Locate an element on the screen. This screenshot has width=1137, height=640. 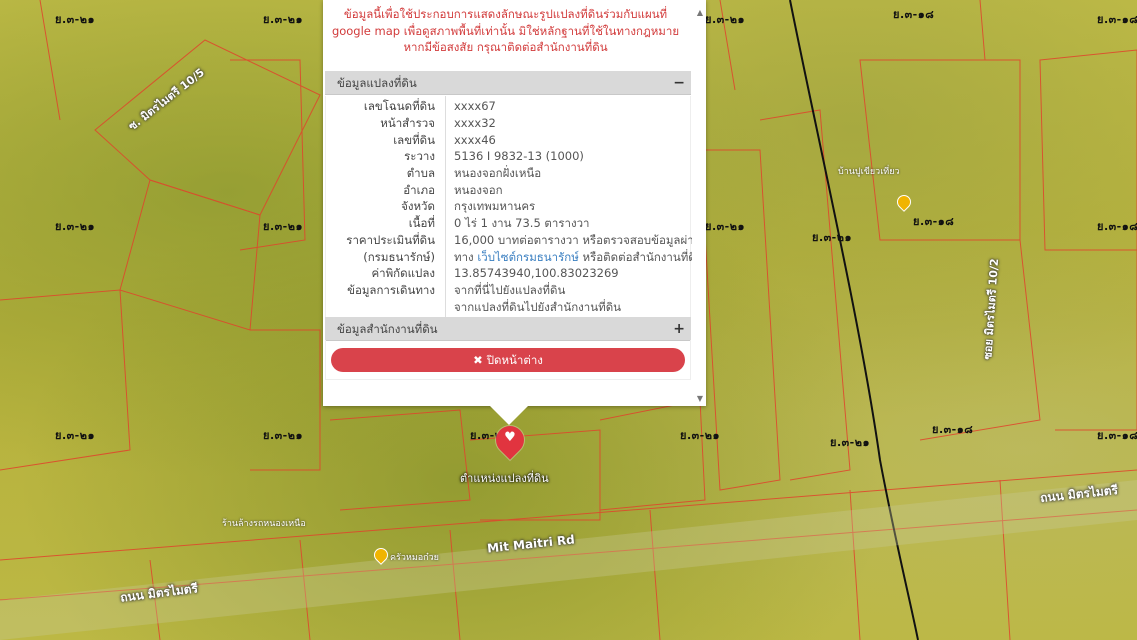
row-value: xxxx32 is located at coordinates (475, 123).